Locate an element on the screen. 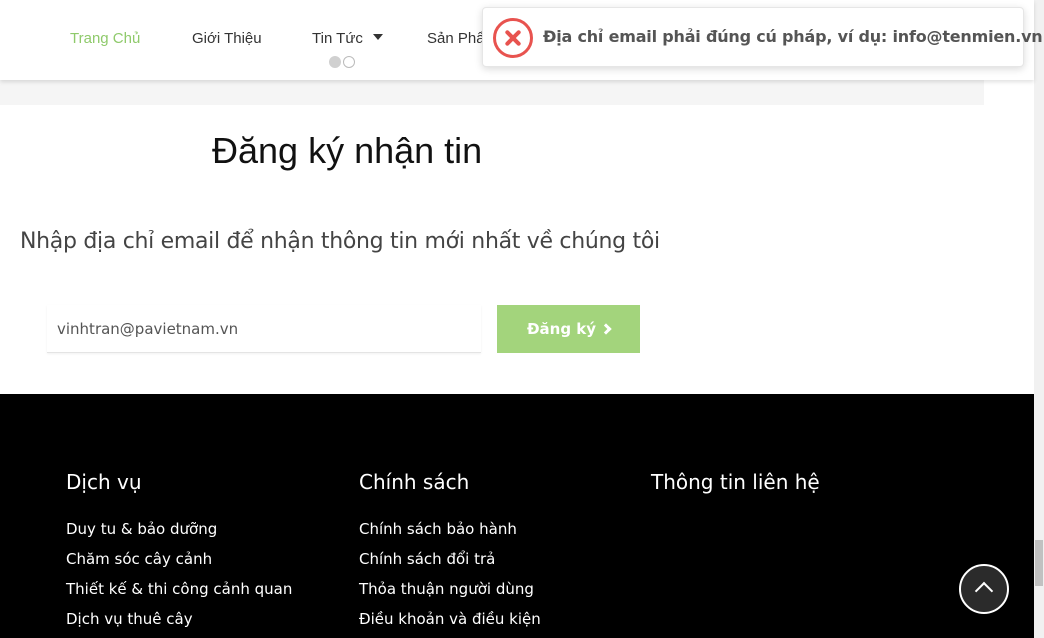  page-scrollbar is located at coordinates (1039, 319).